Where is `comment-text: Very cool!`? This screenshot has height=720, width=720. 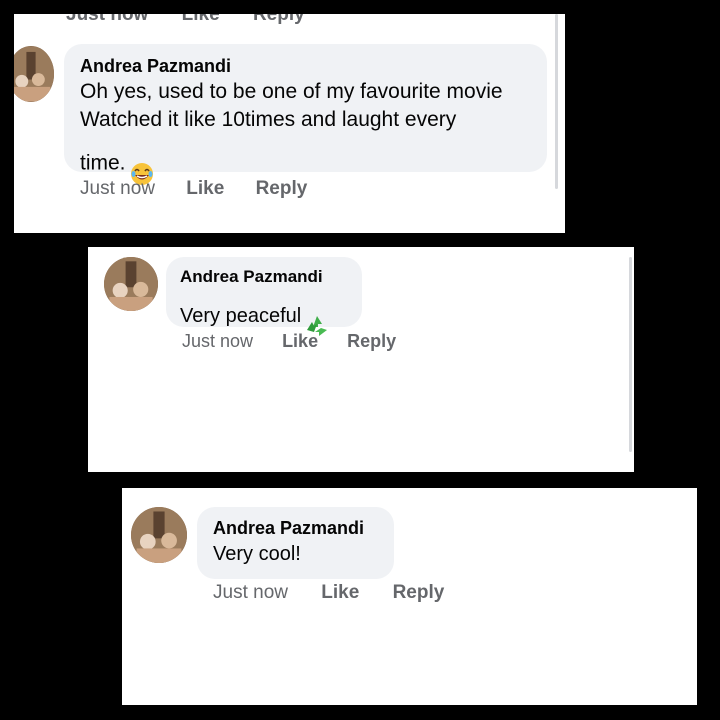 comment-text: Very cool! is located at coordinates (257, 554).